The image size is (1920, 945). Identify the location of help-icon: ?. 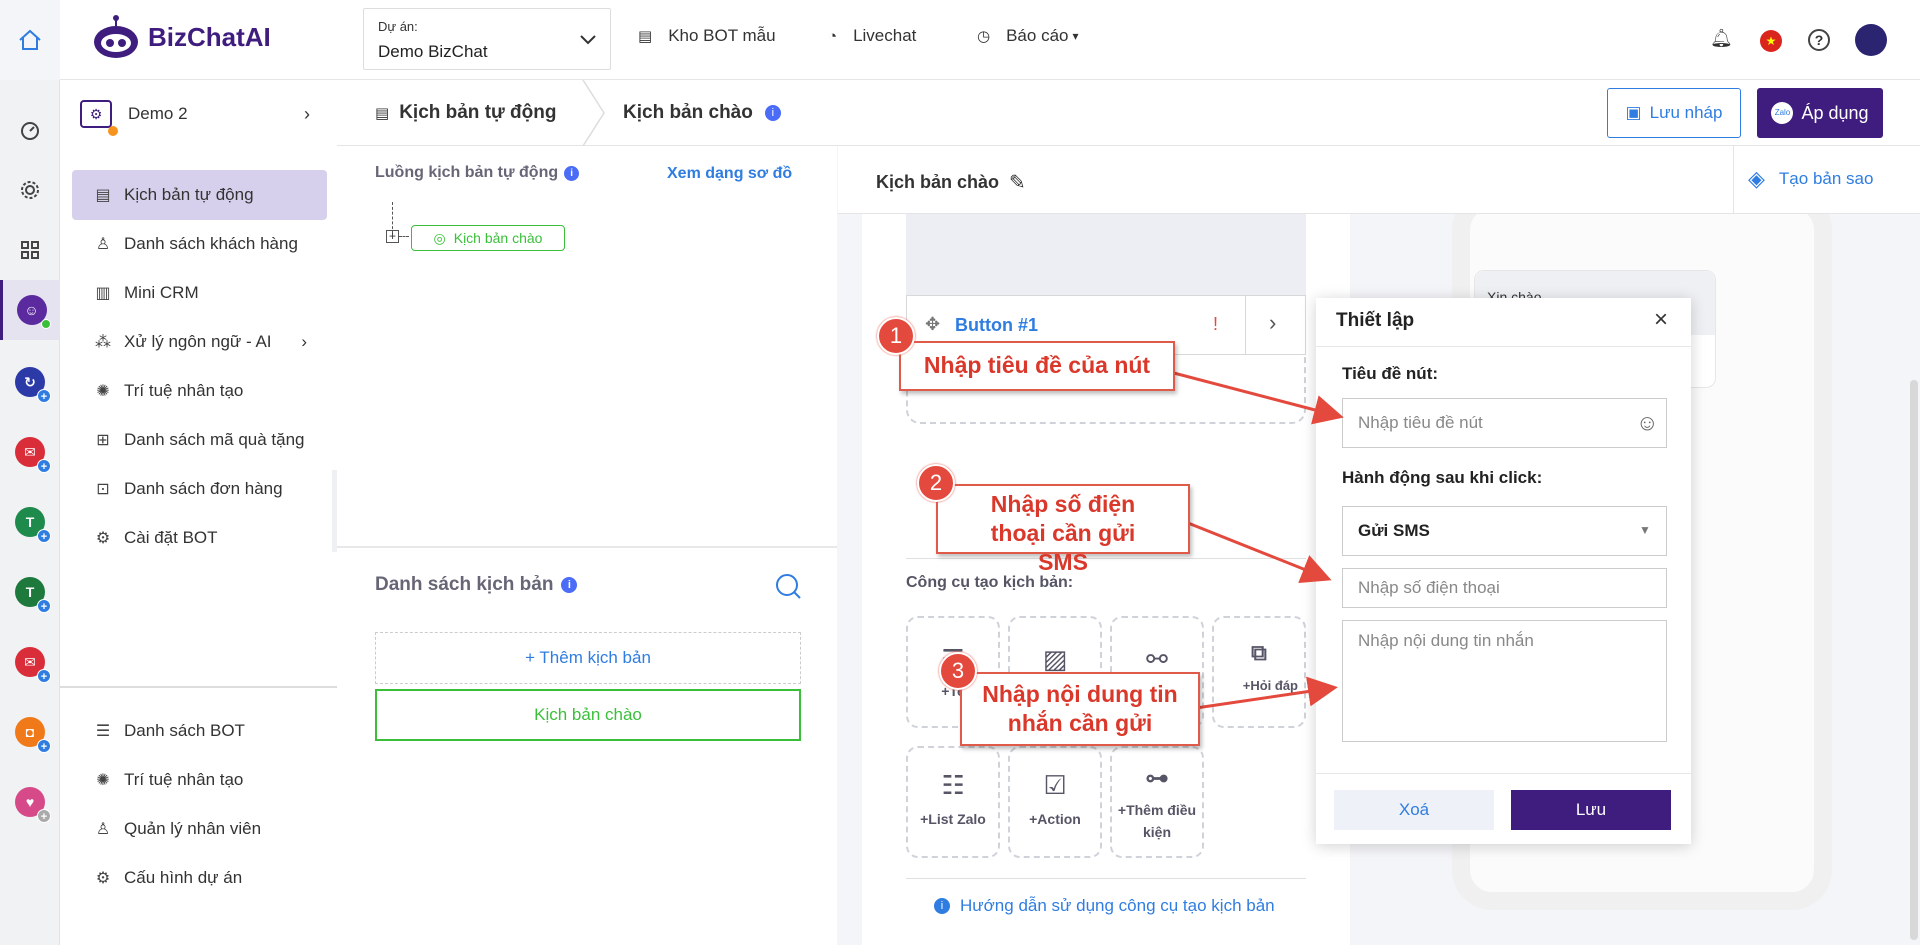
(1819, 40).